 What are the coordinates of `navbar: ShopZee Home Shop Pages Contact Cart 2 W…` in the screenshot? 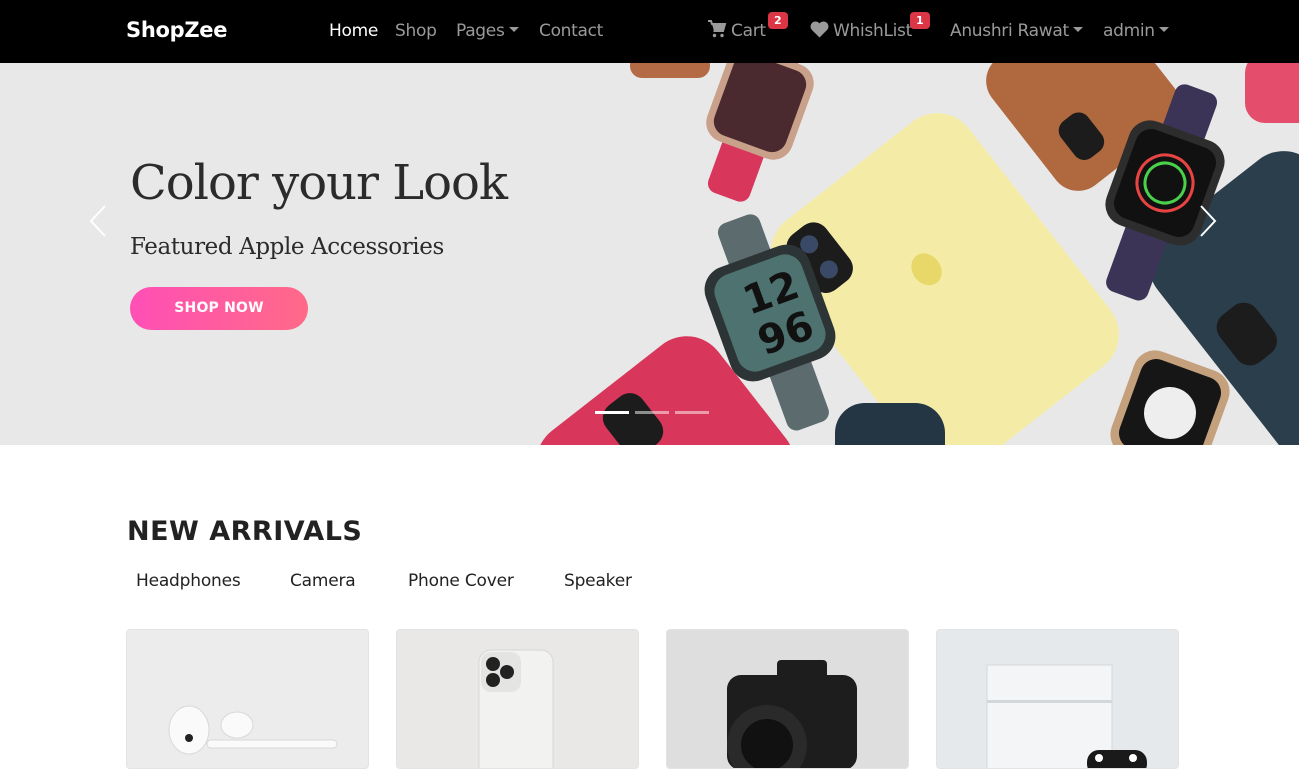 It's located at (649, 31).